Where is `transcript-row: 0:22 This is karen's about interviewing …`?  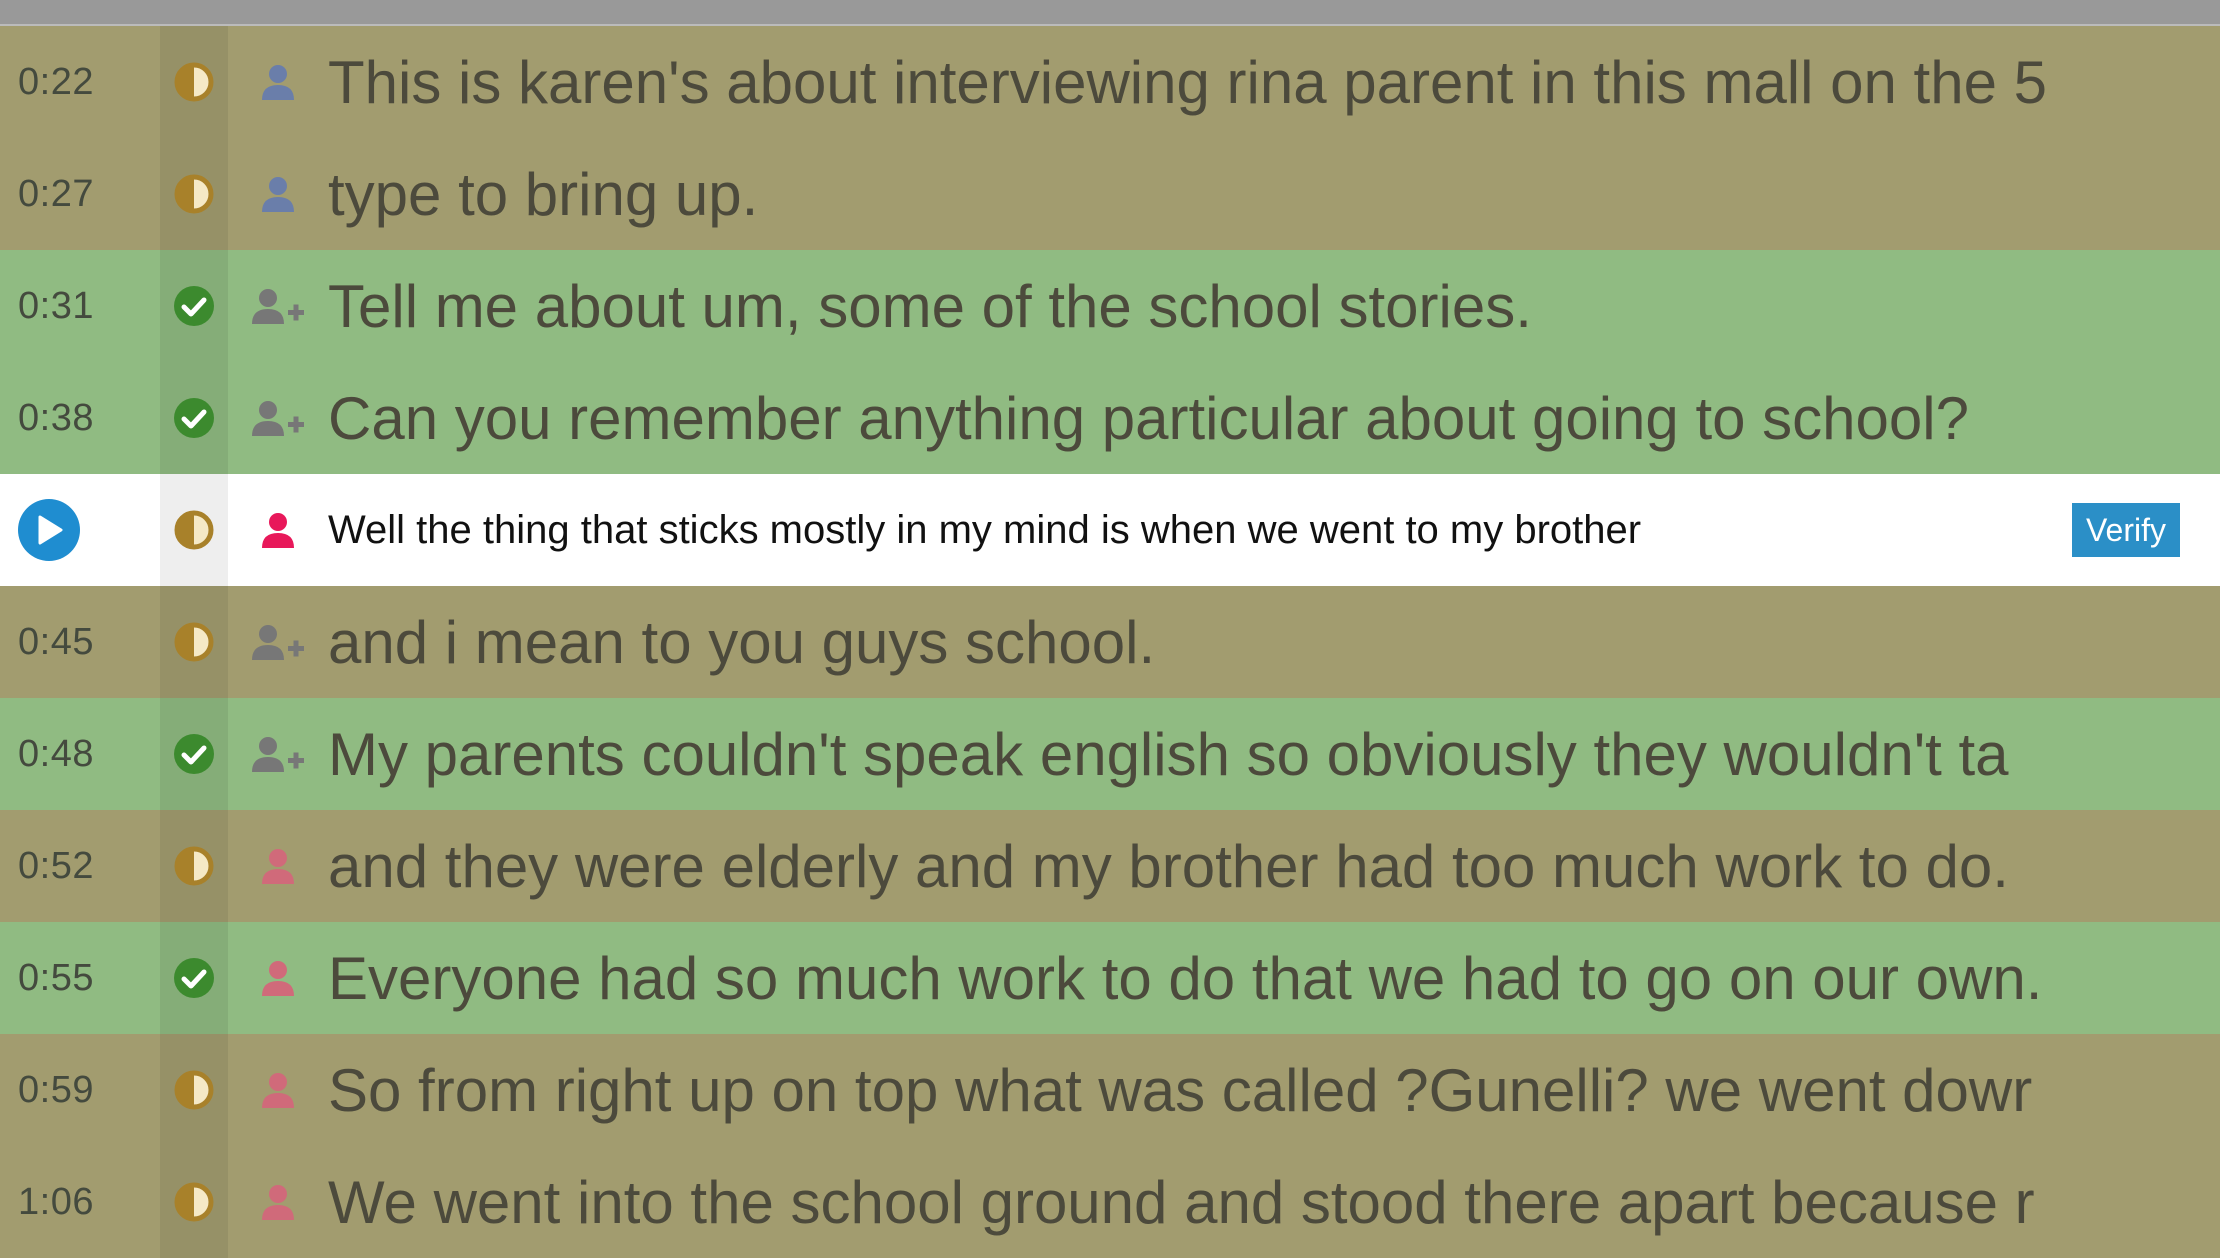
transcript-row: 0:22 This is karen's about interviewing … is located at coordinates (1110, 82).